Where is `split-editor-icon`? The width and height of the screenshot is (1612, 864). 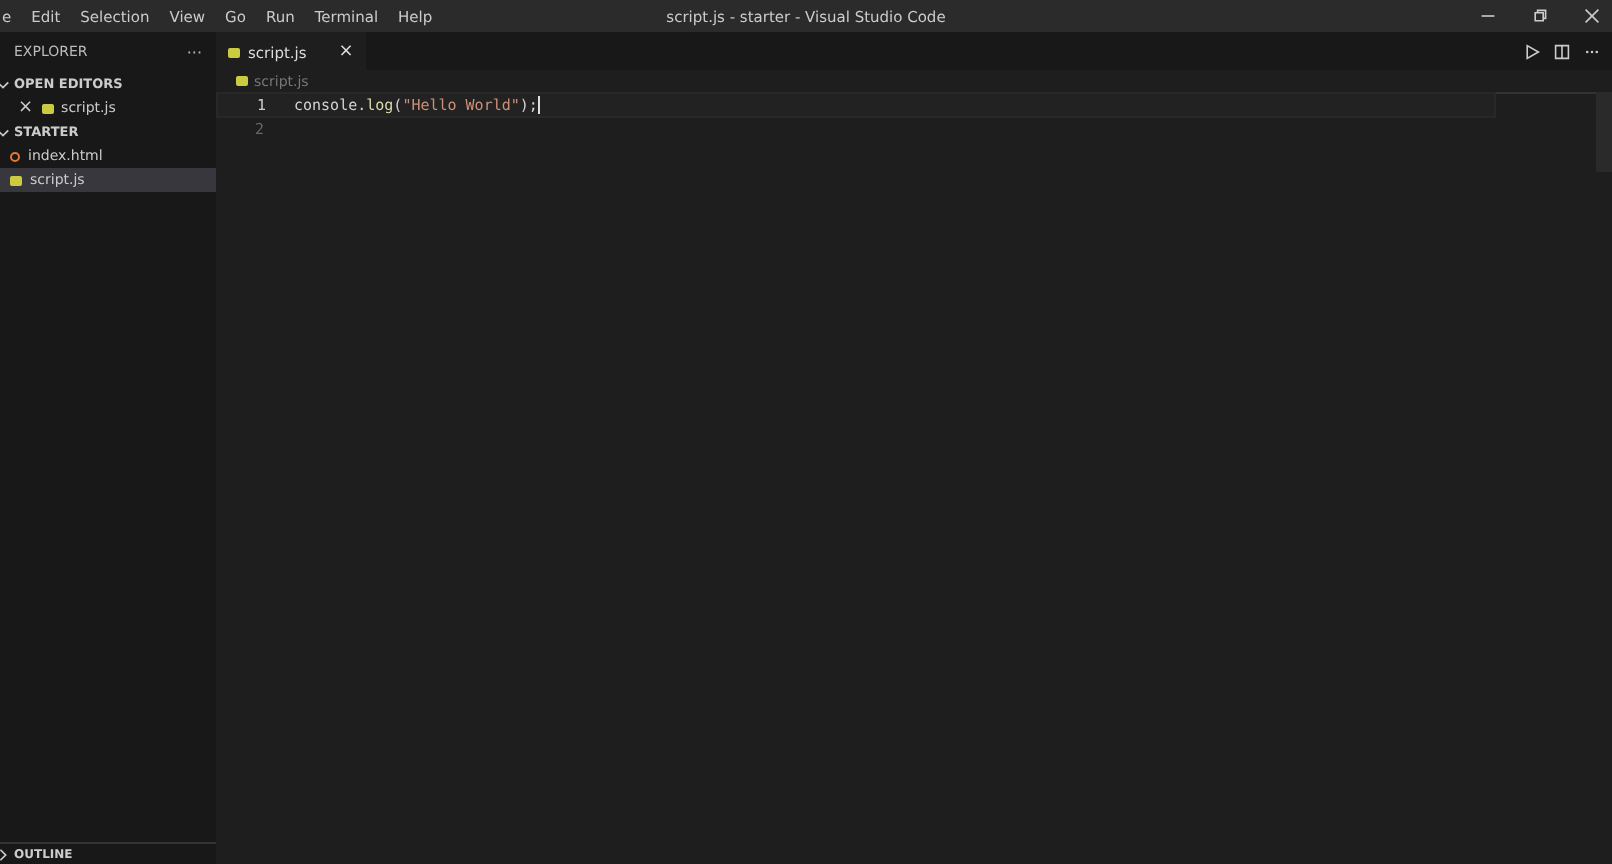 split-editor-icon is located at coordinates (1562, 51).